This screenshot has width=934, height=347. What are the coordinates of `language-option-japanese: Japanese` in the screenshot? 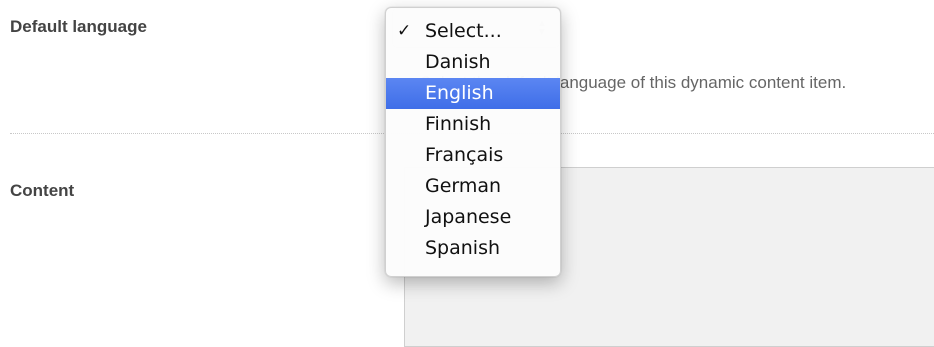 It's located at (473, 217).